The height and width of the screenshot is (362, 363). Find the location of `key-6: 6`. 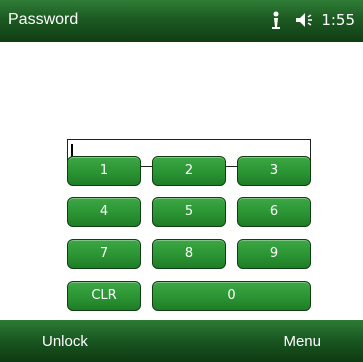

key-6: 6 is located at coordinates (274, 212).